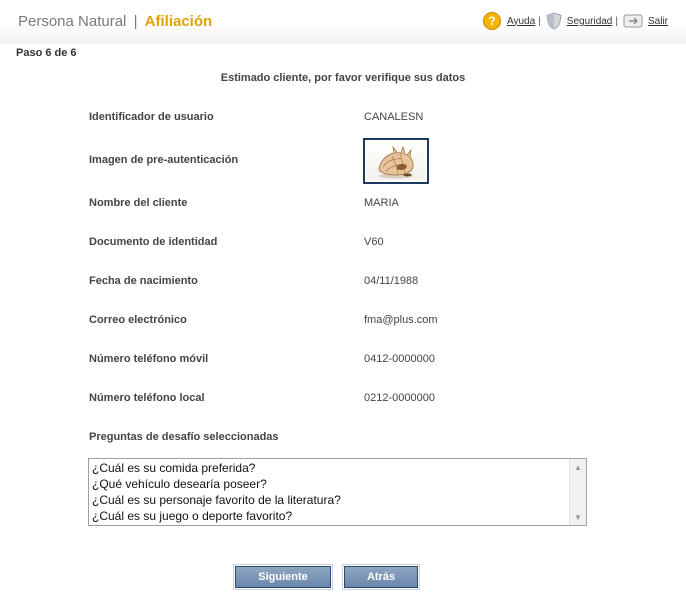 Image resolution: width=686 pixels, height=598 pixels. I want to click on document-value: V60, so click(374, 242).